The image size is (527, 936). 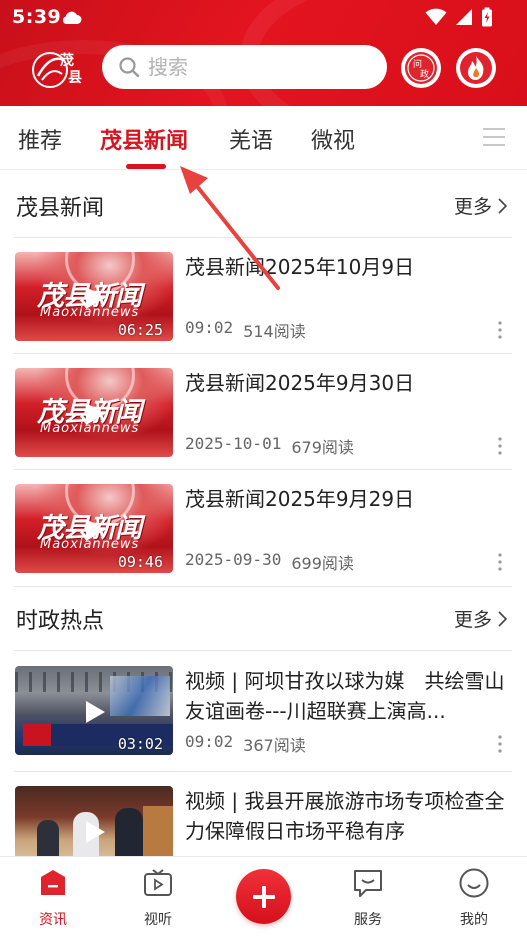 I want to click on item-title: 视频 | 我县开展旅游市场专项检查全力保障假日市场平稳有序, so click(x=348, y=816).